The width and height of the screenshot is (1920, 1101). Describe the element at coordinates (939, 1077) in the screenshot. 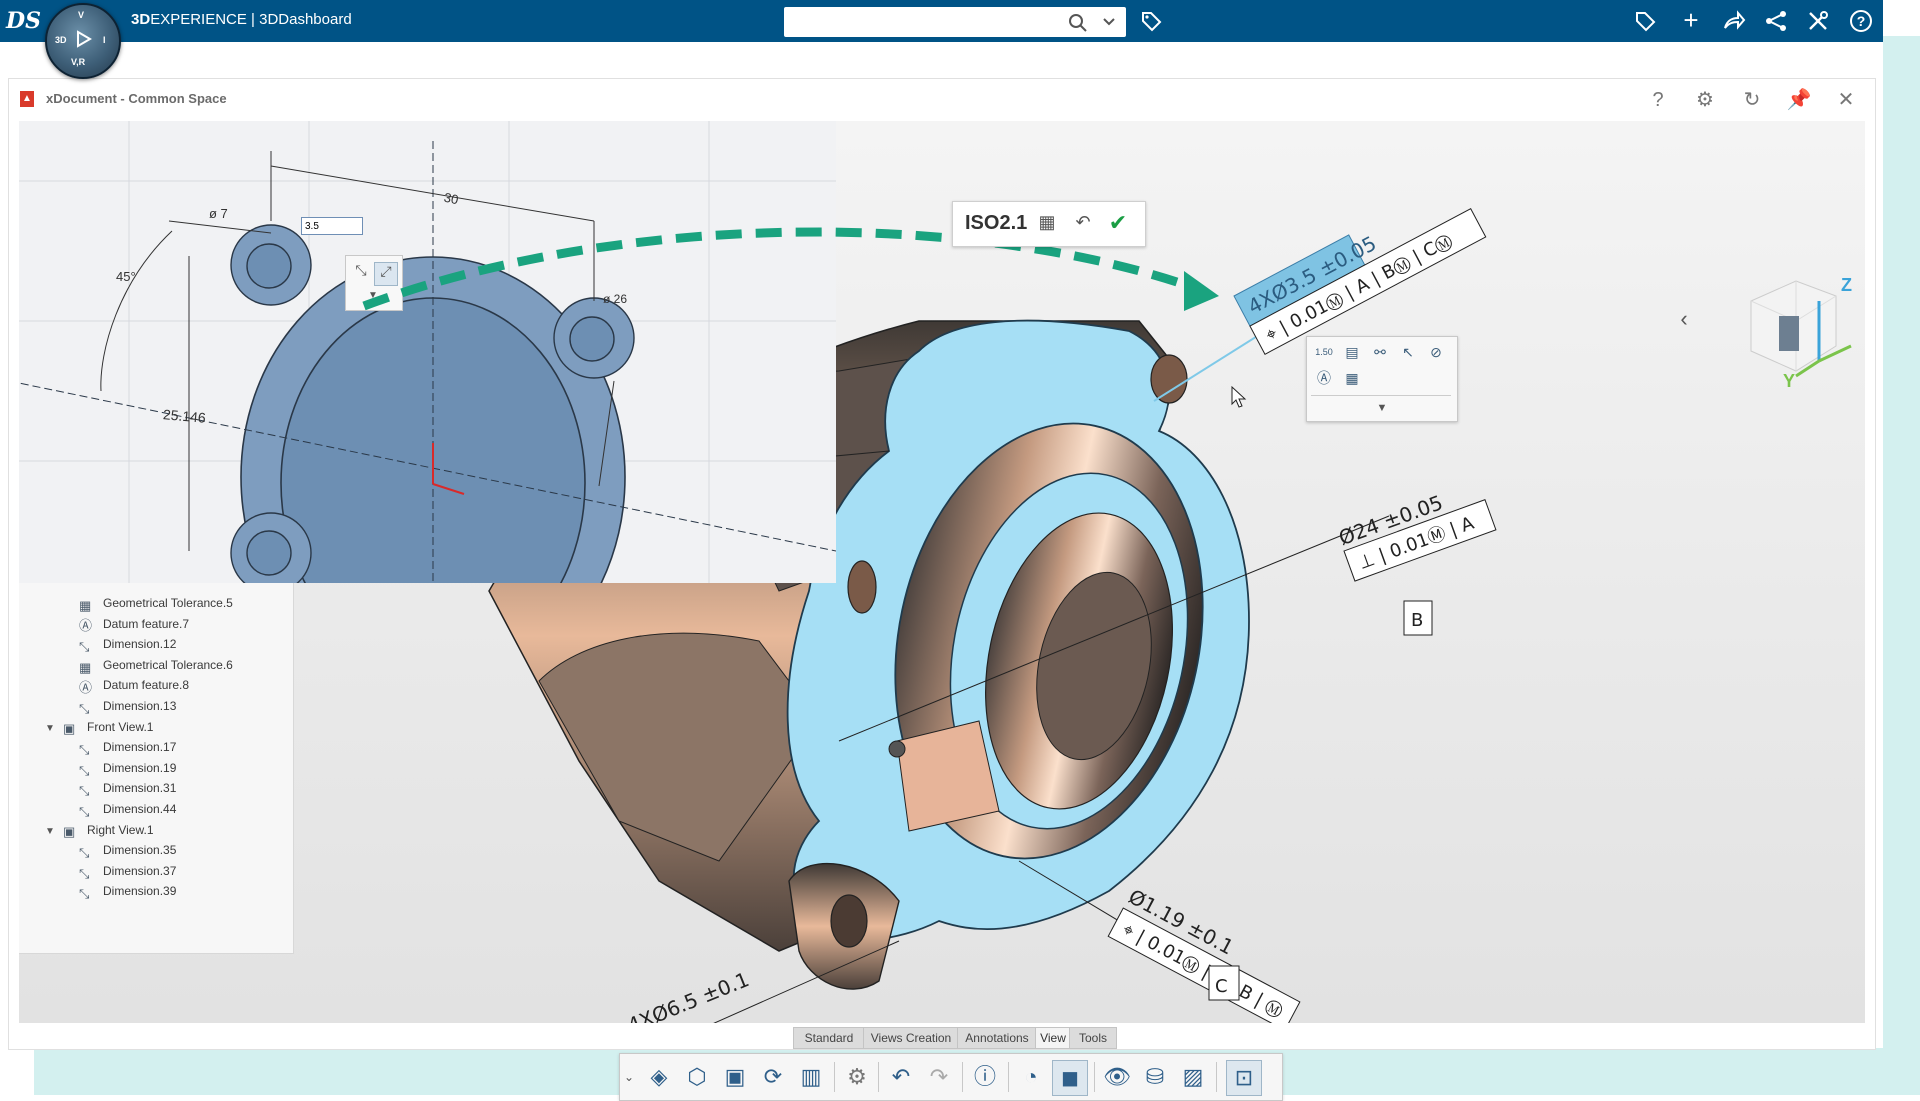

I see `redo-icon: ↷` at that location.